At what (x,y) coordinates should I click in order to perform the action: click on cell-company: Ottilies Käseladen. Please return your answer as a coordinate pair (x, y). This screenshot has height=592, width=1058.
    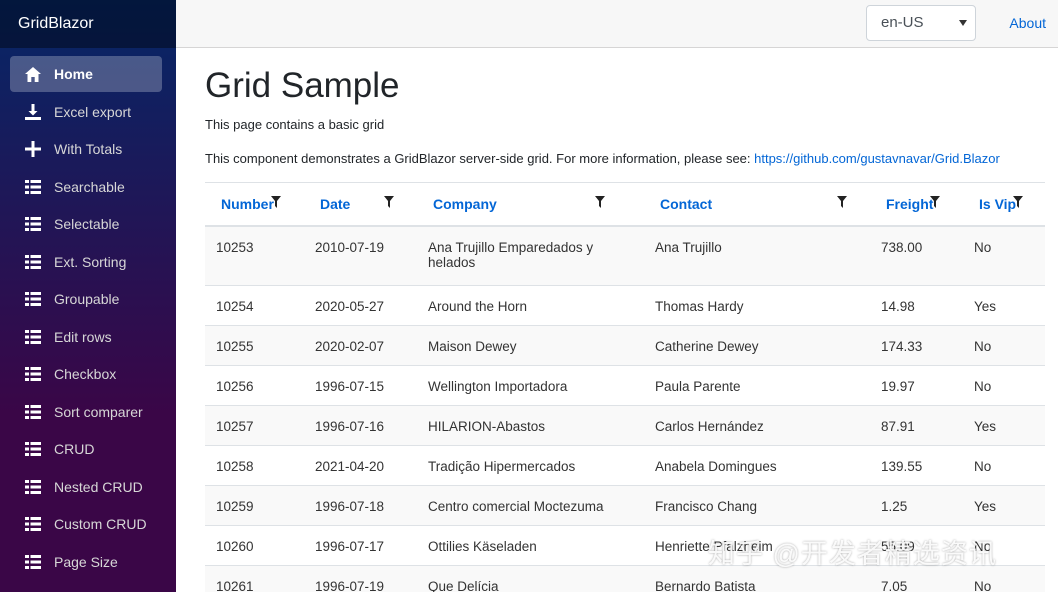
    Looking at the image, I should click on (530, 545).